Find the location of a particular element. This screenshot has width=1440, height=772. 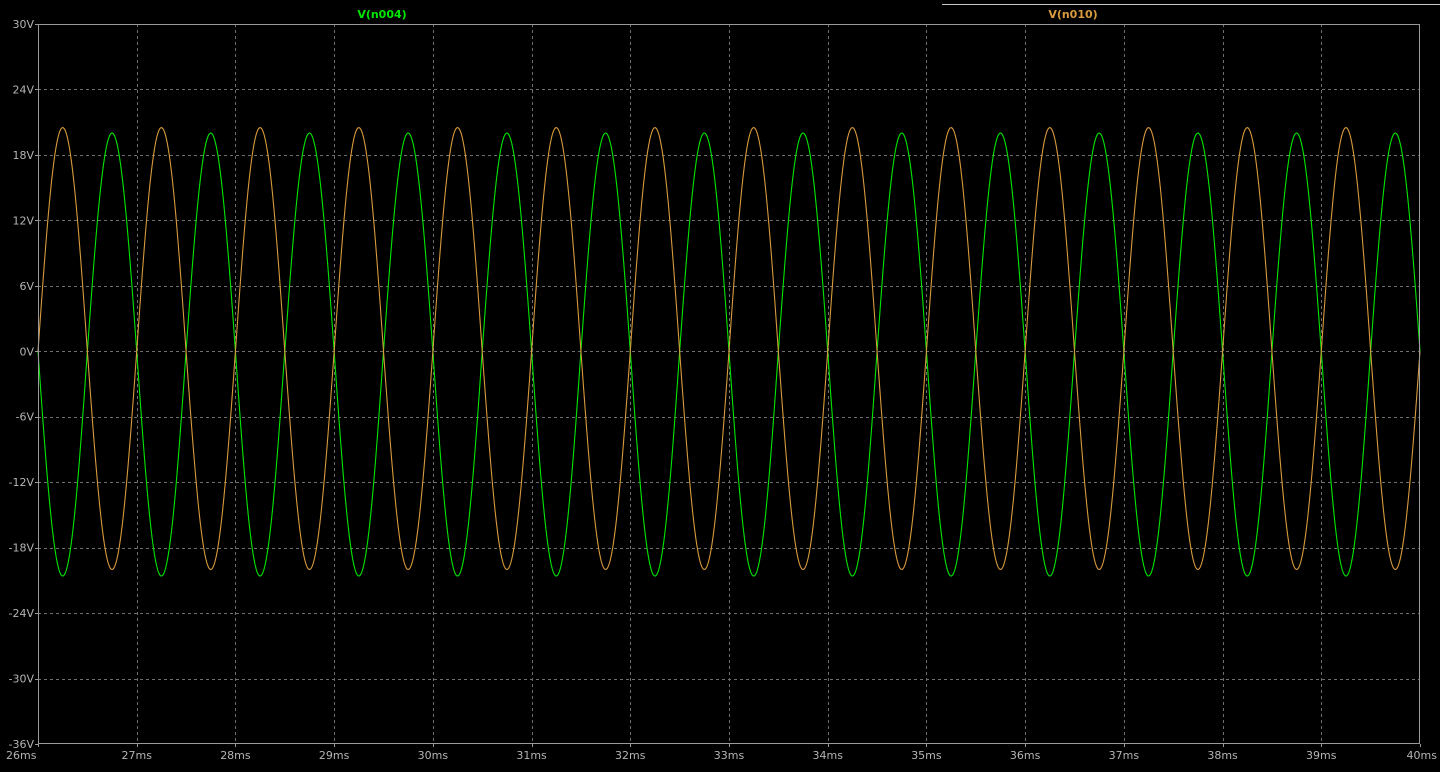

legend-entry: V(n004) is located at coordinates (381, 14).